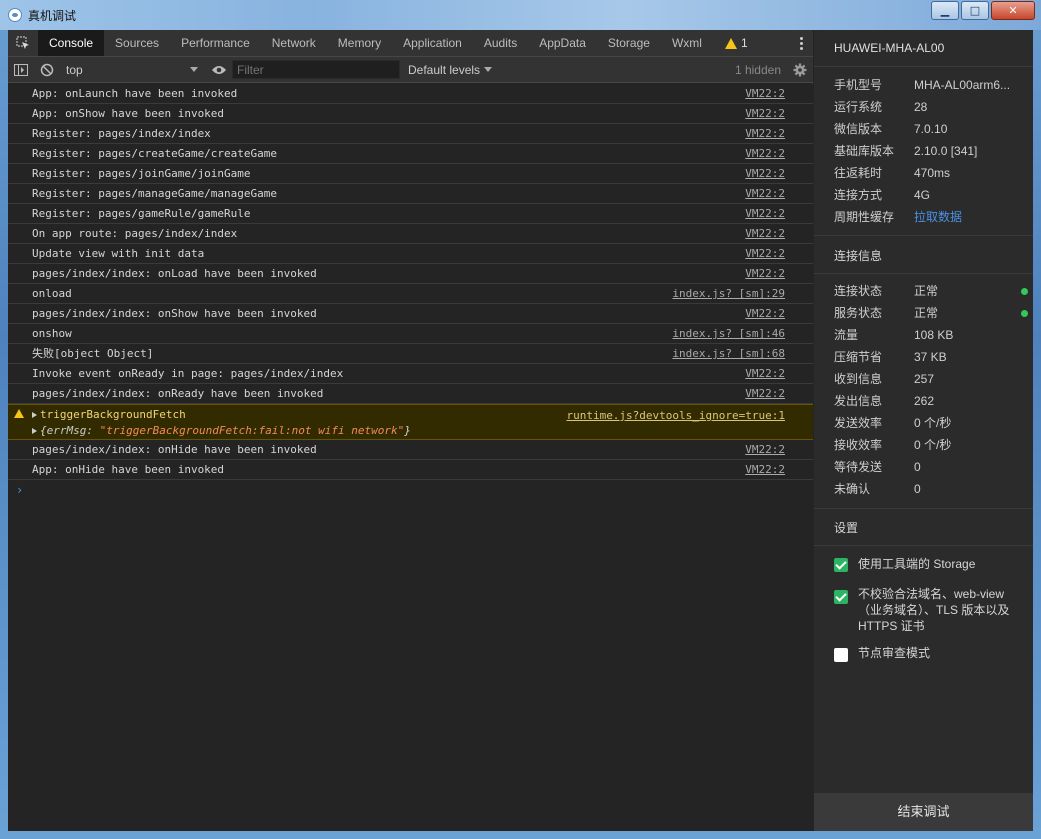 This screenshot has height=839, width=1041. Describe the element at coordinates (52, 333) in the screenshot. I see `log-message: onshow` at that location.